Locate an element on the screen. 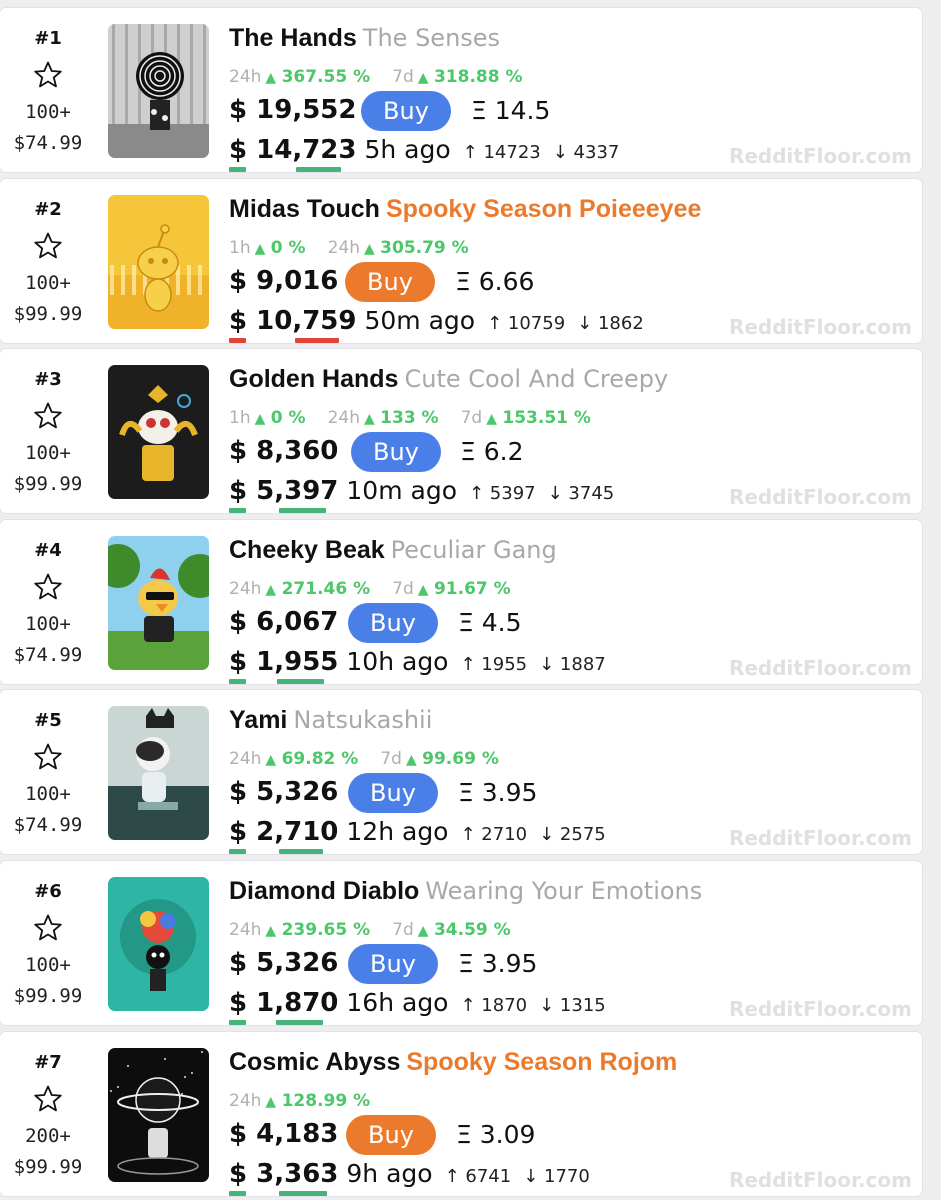 Image resolution: width=941 pixels, height=1200 pixels. price-change: 24h ▲ 367.55 % is located at coordinates (299, 77).